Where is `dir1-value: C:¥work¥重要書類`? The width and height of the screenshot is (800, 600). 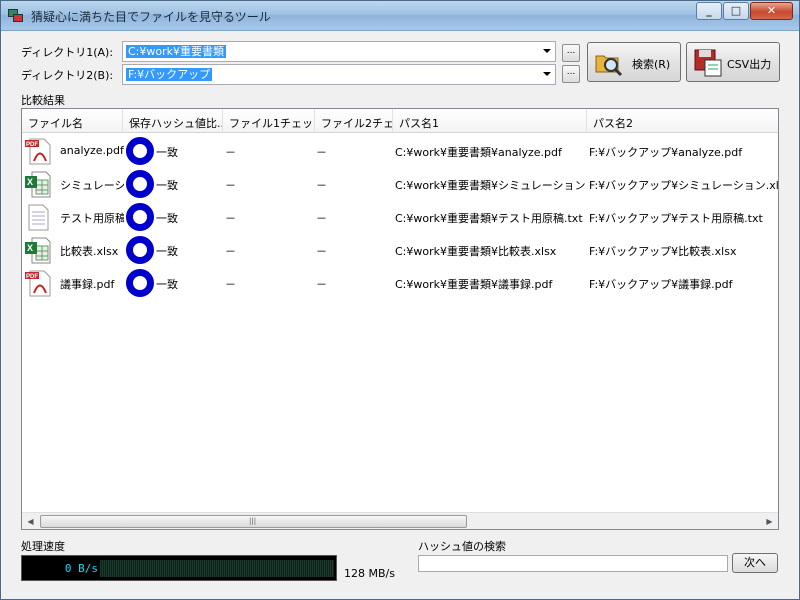 dir1-value: C:¥work¥重要書類 is located at coordinates (176, 51).